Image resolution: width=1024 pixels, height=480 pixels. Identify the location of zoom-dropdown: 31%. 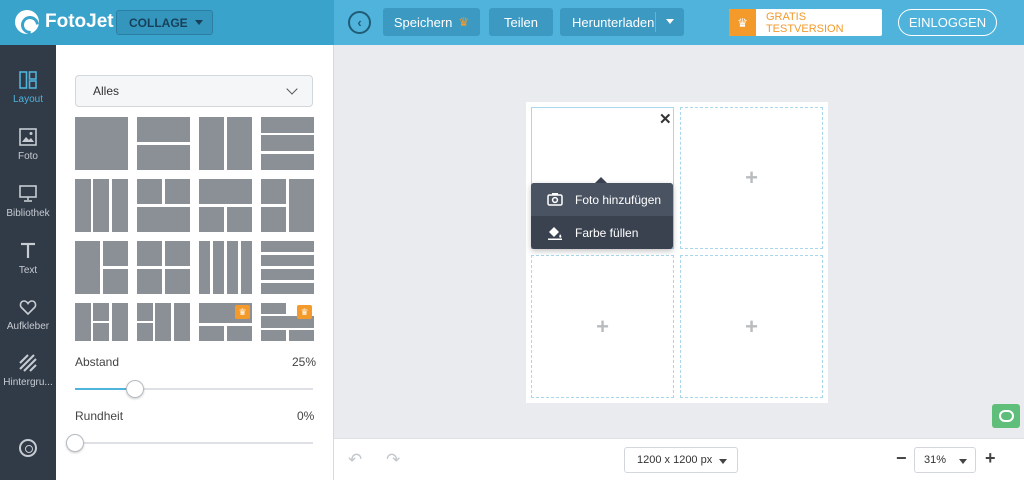
(945, 460).